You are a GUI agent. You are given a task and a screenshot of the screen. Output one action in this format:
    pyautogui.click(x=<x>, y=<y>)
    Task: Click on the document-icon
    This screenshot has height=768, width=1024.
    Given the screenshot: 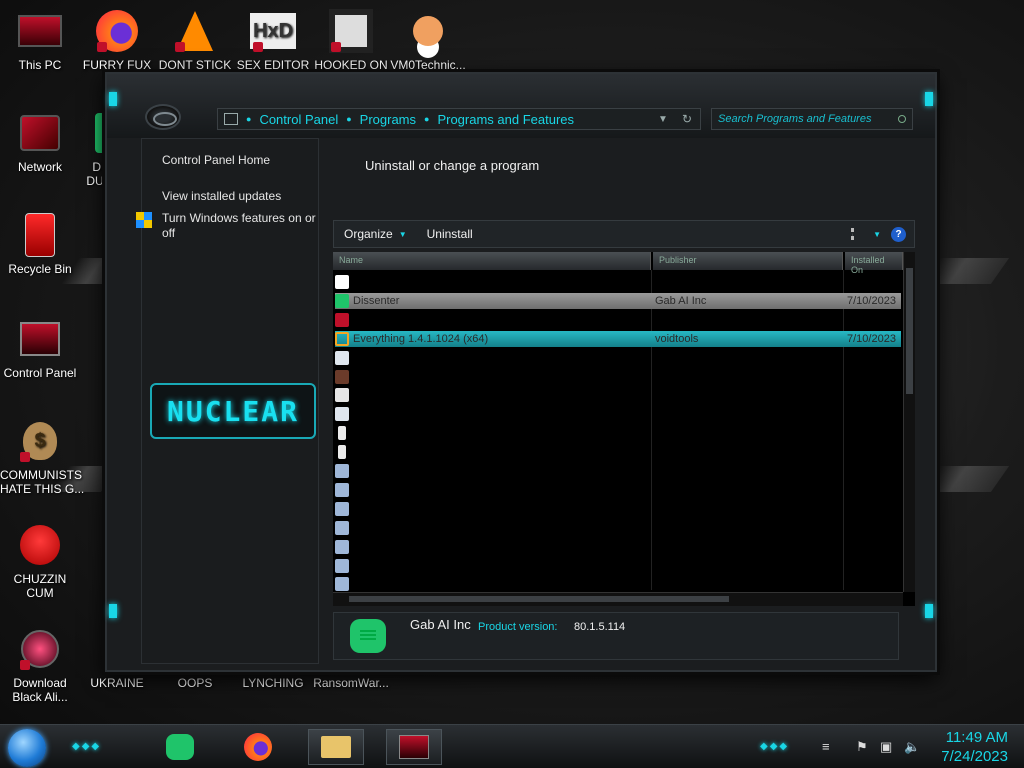 What is the action you would take?
    pyautogui.click(x=342, y=433)
    